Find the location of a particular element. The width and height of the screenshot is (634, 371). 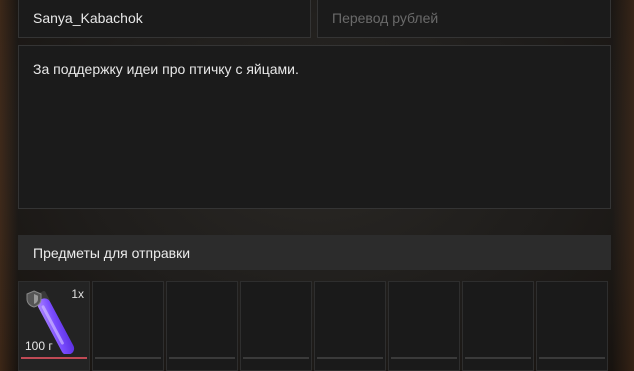

shield-icon is located at coordinates (34, 299).